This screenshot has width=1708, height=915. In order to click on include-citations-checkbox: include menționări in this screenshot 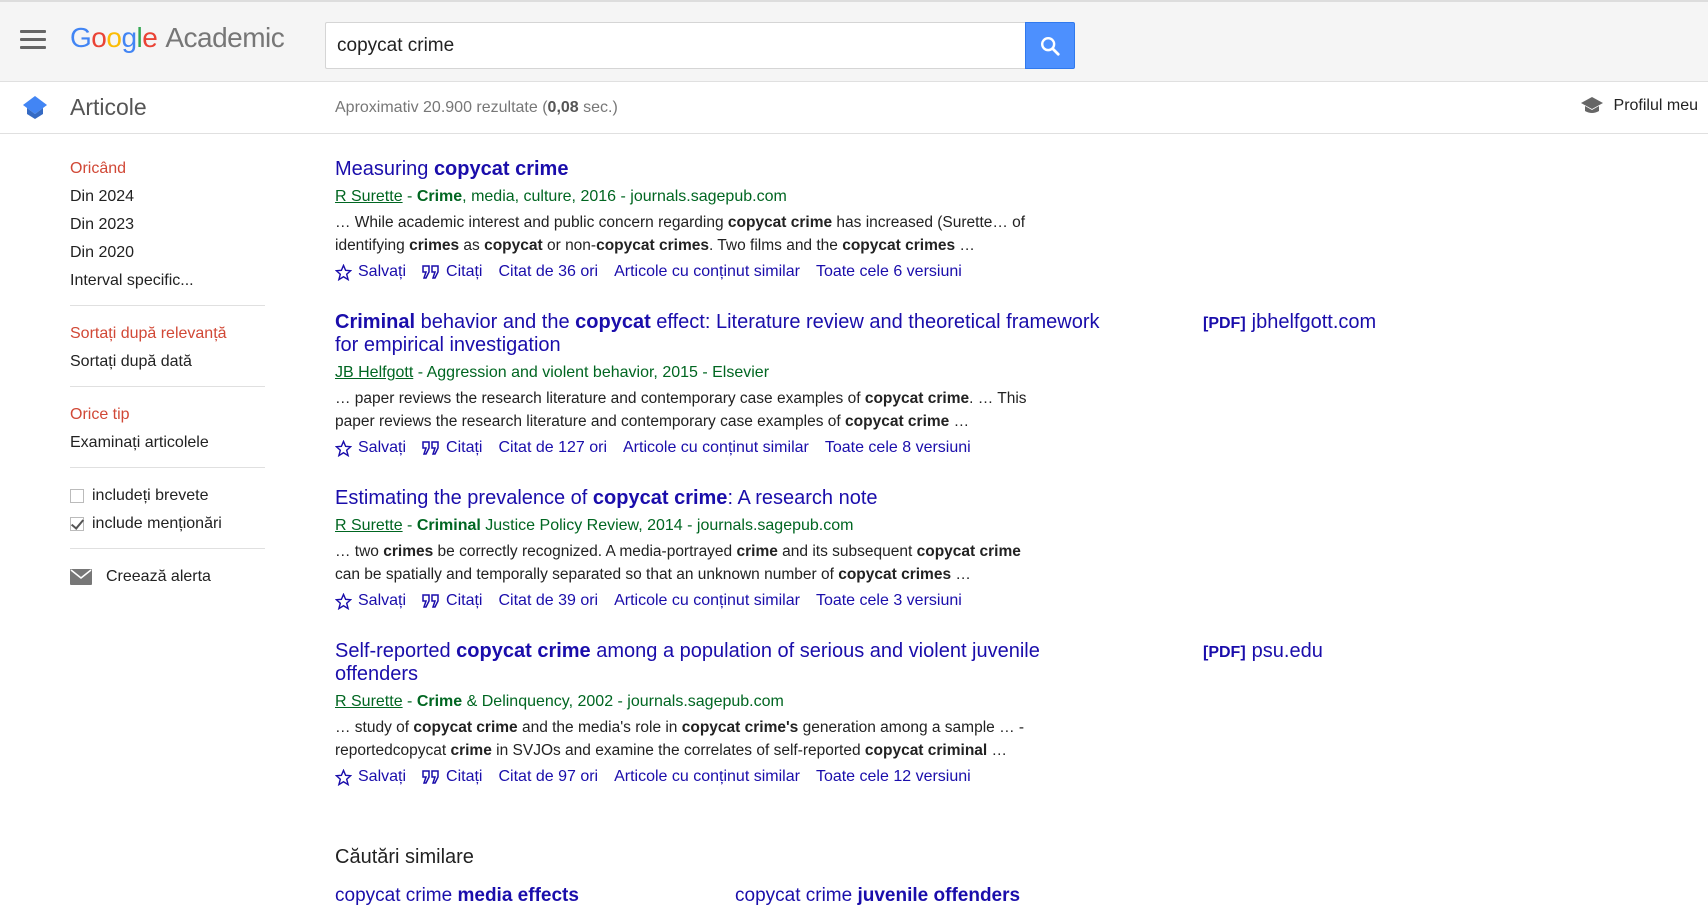, I will do `click(167, 524)`.